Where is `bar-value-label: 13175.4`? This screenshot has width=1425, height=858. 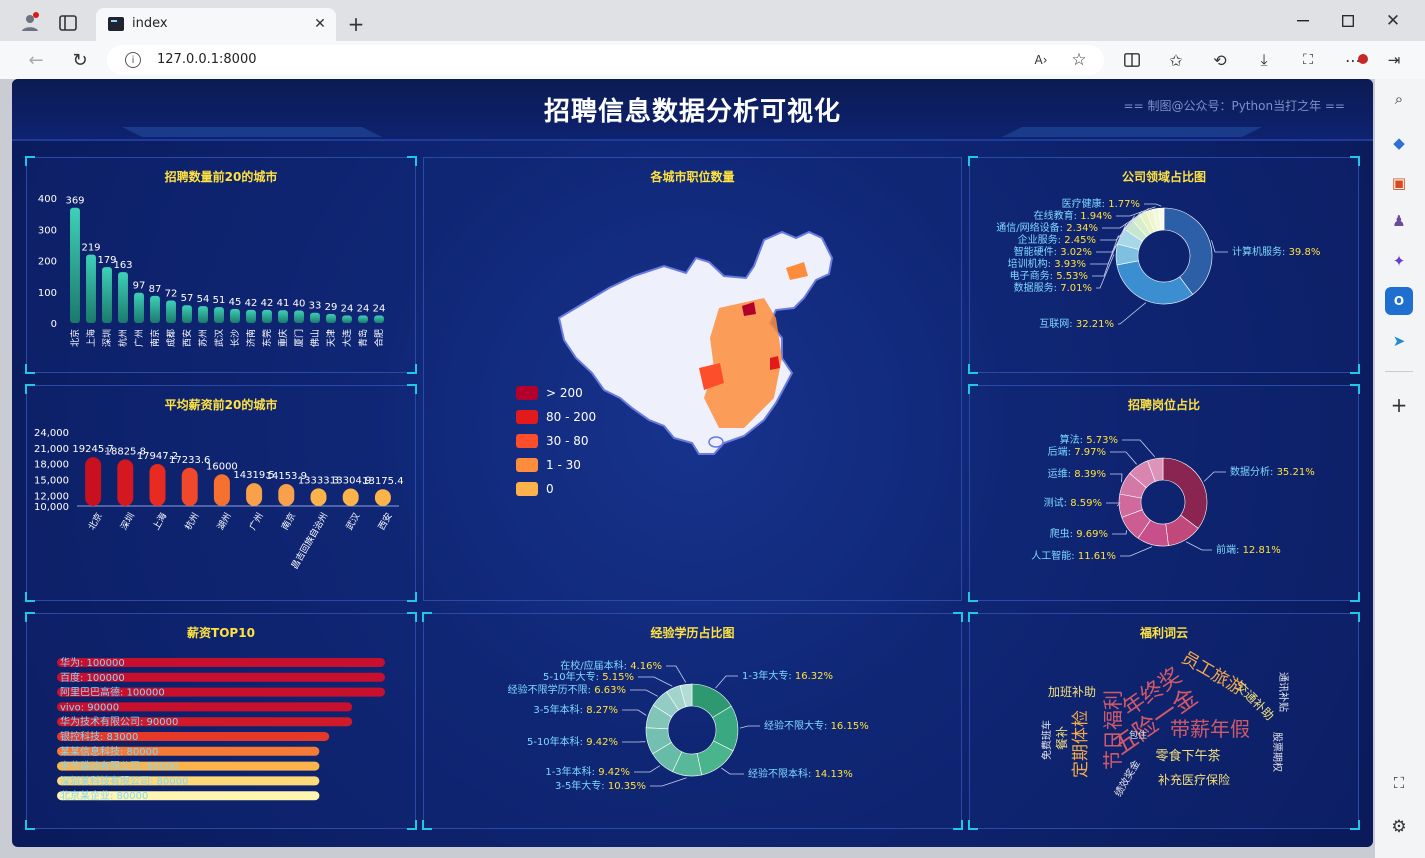
bar-value-label: 13175.4 is located at coordinates (382, 481).